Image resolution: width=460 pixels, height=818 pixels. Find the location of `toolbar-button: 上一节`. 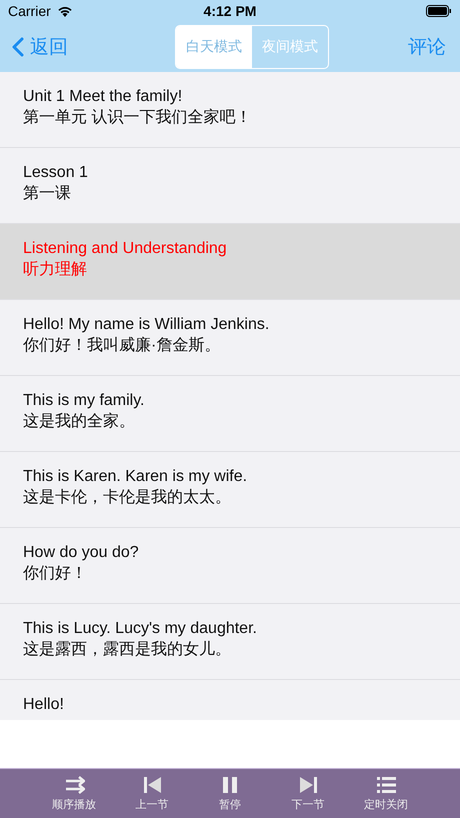

toolbar-button: 上一节 is located at coordinates (152, 793).